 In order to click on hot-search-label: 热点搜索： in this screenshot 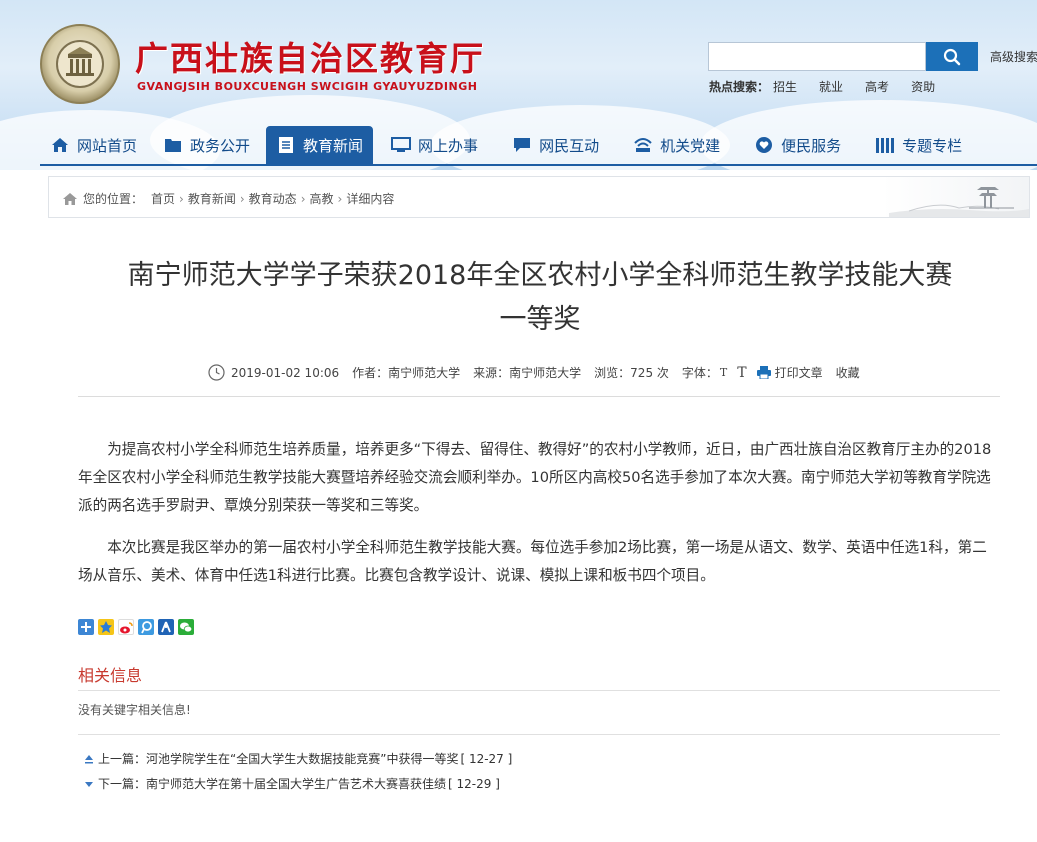, I will do `click(739, 87)`.